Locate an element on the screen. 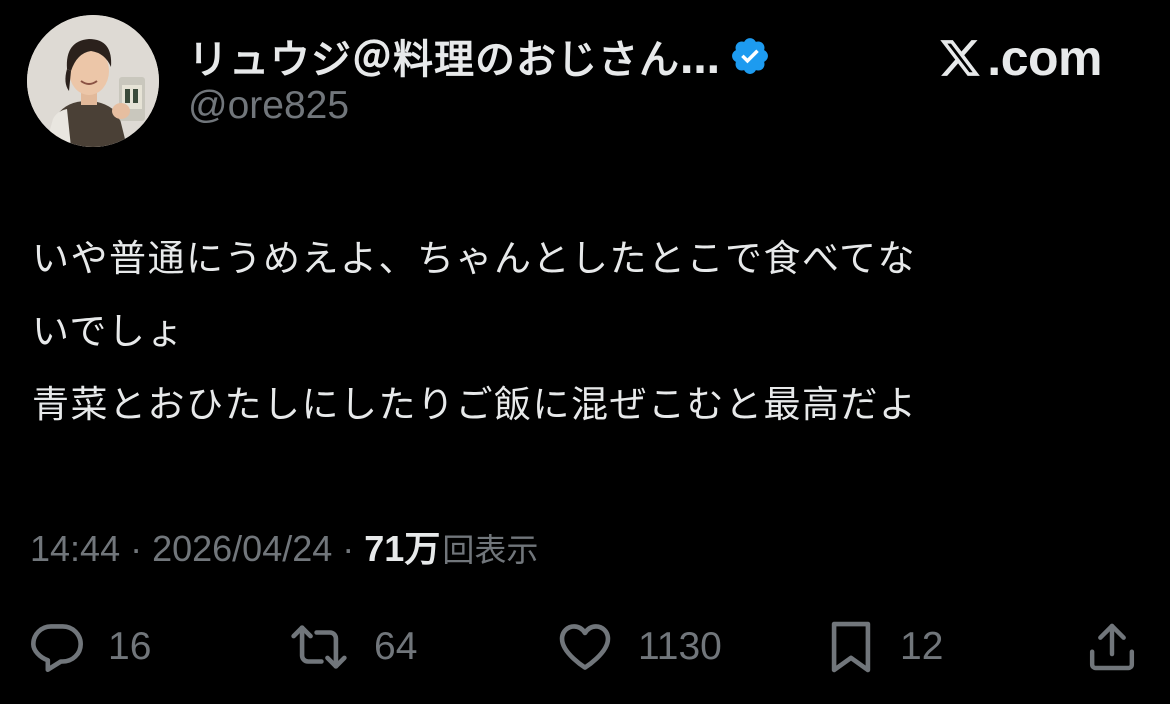 This screenshot has width=1170, height=704. bookmark-button: 12 is located at coordinates (883, 647).